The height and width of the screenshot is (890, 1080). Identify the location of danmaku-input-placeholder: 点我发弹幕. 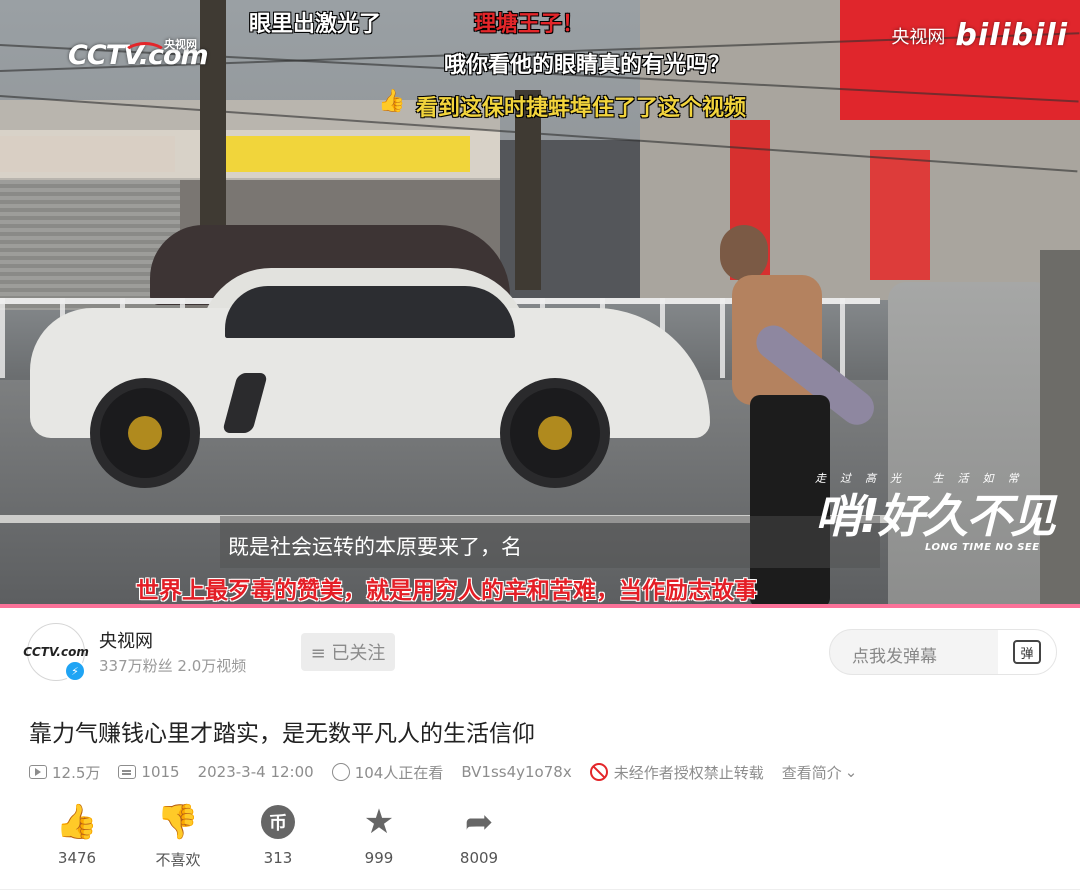
(894, 657).